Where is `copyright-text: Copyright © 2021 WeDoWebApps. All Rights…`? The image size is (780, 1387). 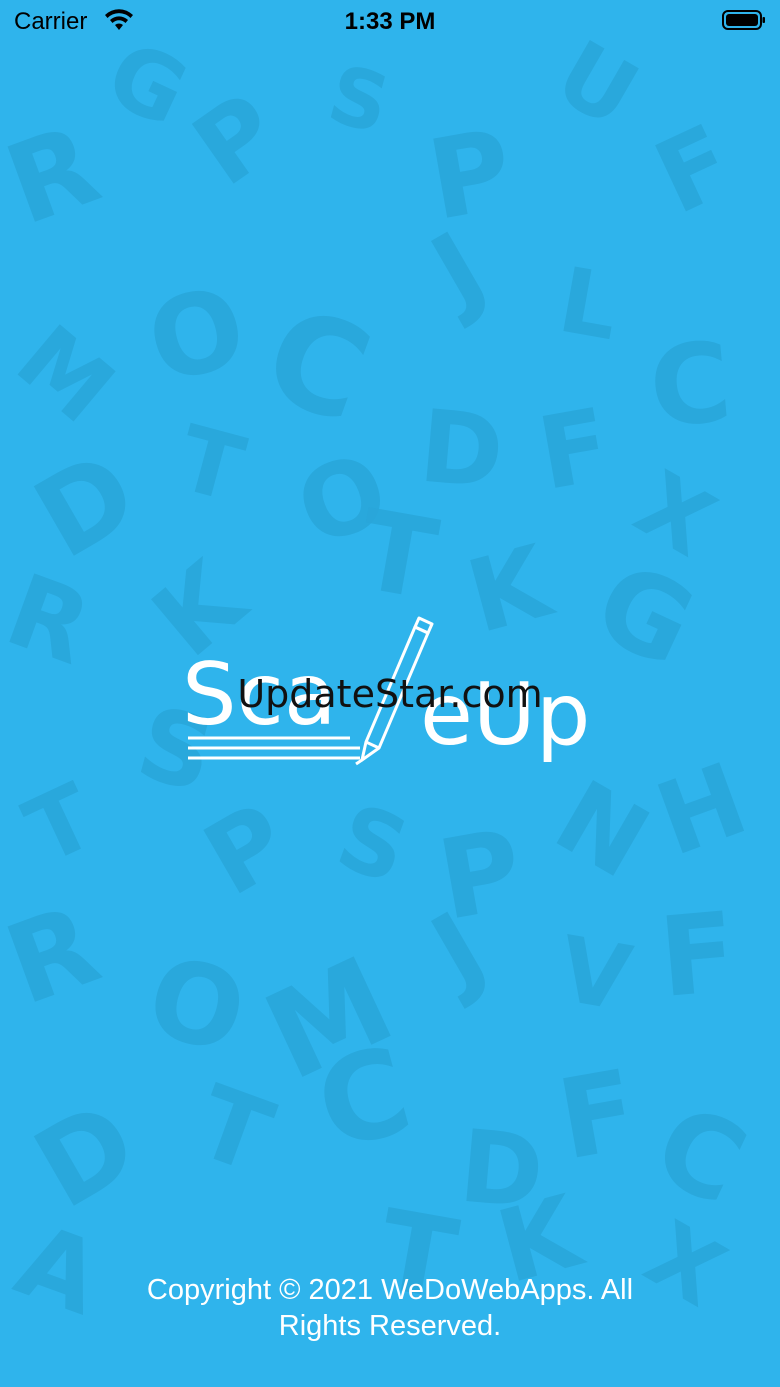 copyright-text: Copyright © 2021 WeDoWebApps. All Rights… is located at coordinates (390, 1308).